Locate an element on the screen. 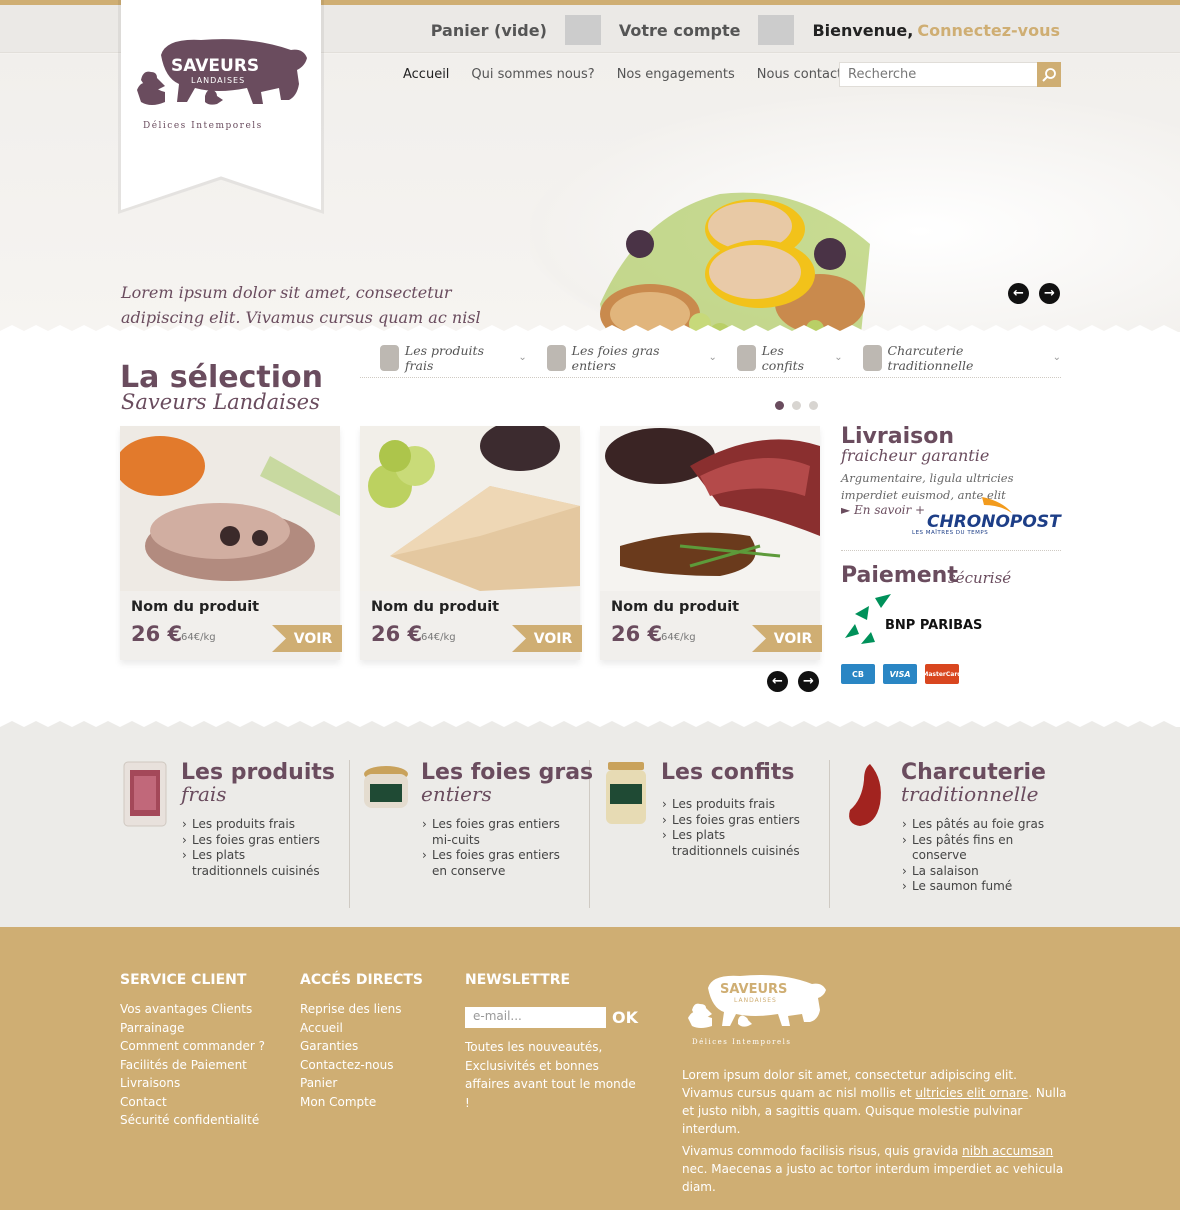 The height and width of the screenshot is (1210, 1180). cb-card-icon: CB is located at coordinates (858, 674).